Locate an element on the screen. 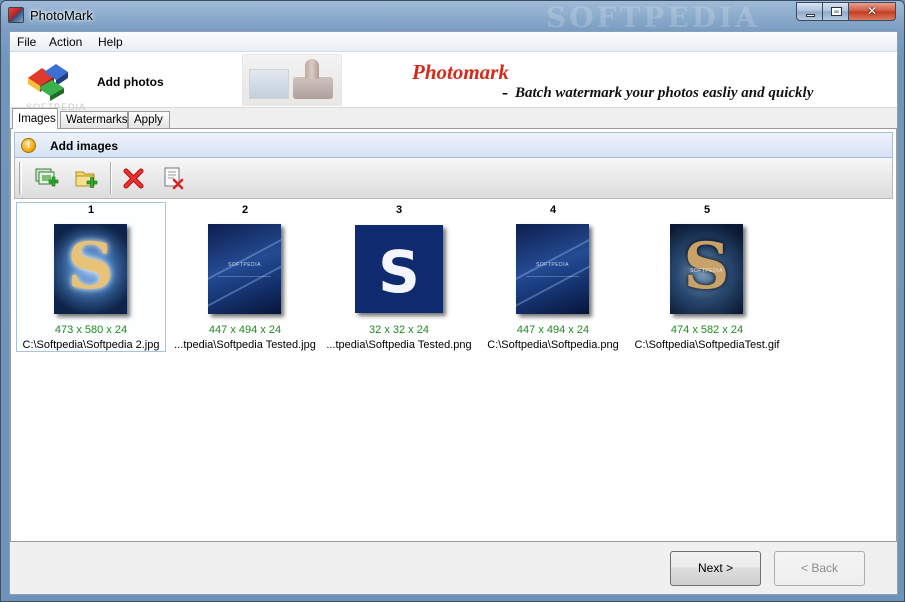  tab-images: Images is located at coordinates (35, 118).